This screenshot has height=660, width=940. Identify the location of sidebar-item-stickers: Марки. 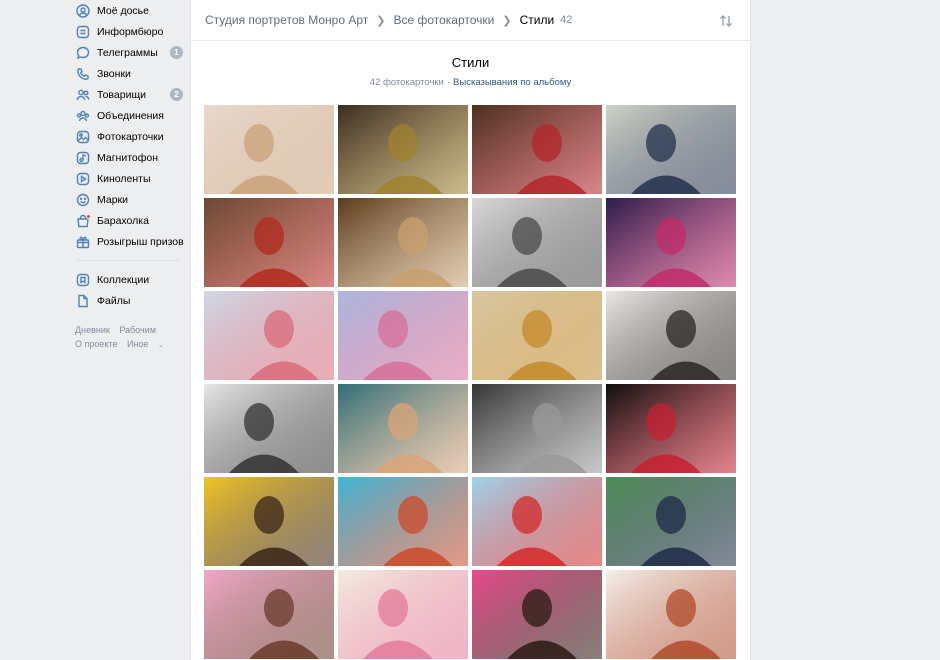
(126, 199).